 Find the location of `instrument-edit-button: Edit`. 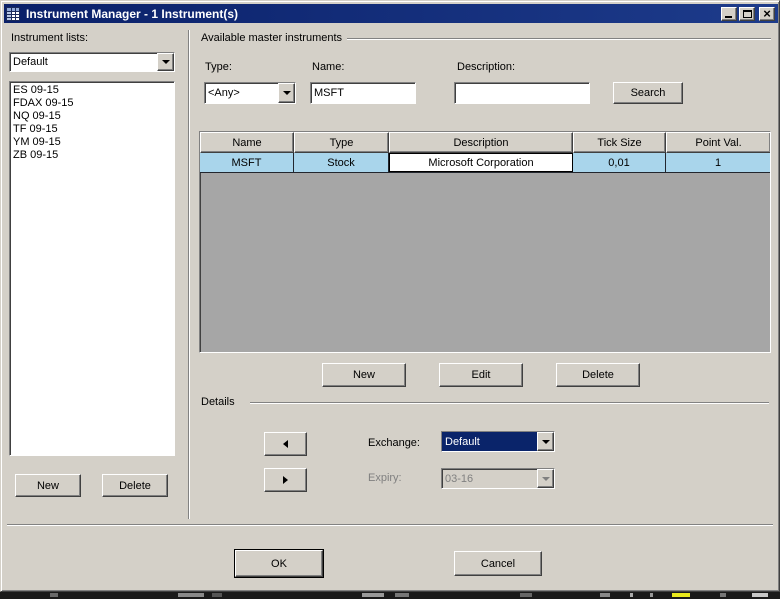

instrument-edit-button: Edit is located at coordinates (481, 375).